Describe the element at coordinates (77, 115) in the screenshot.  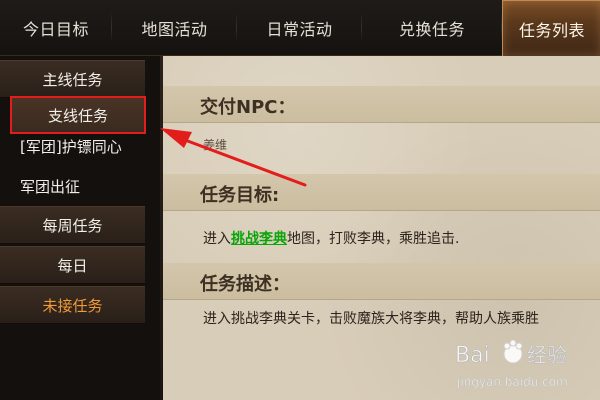
I see `menu-label: 支线任务` at that location.